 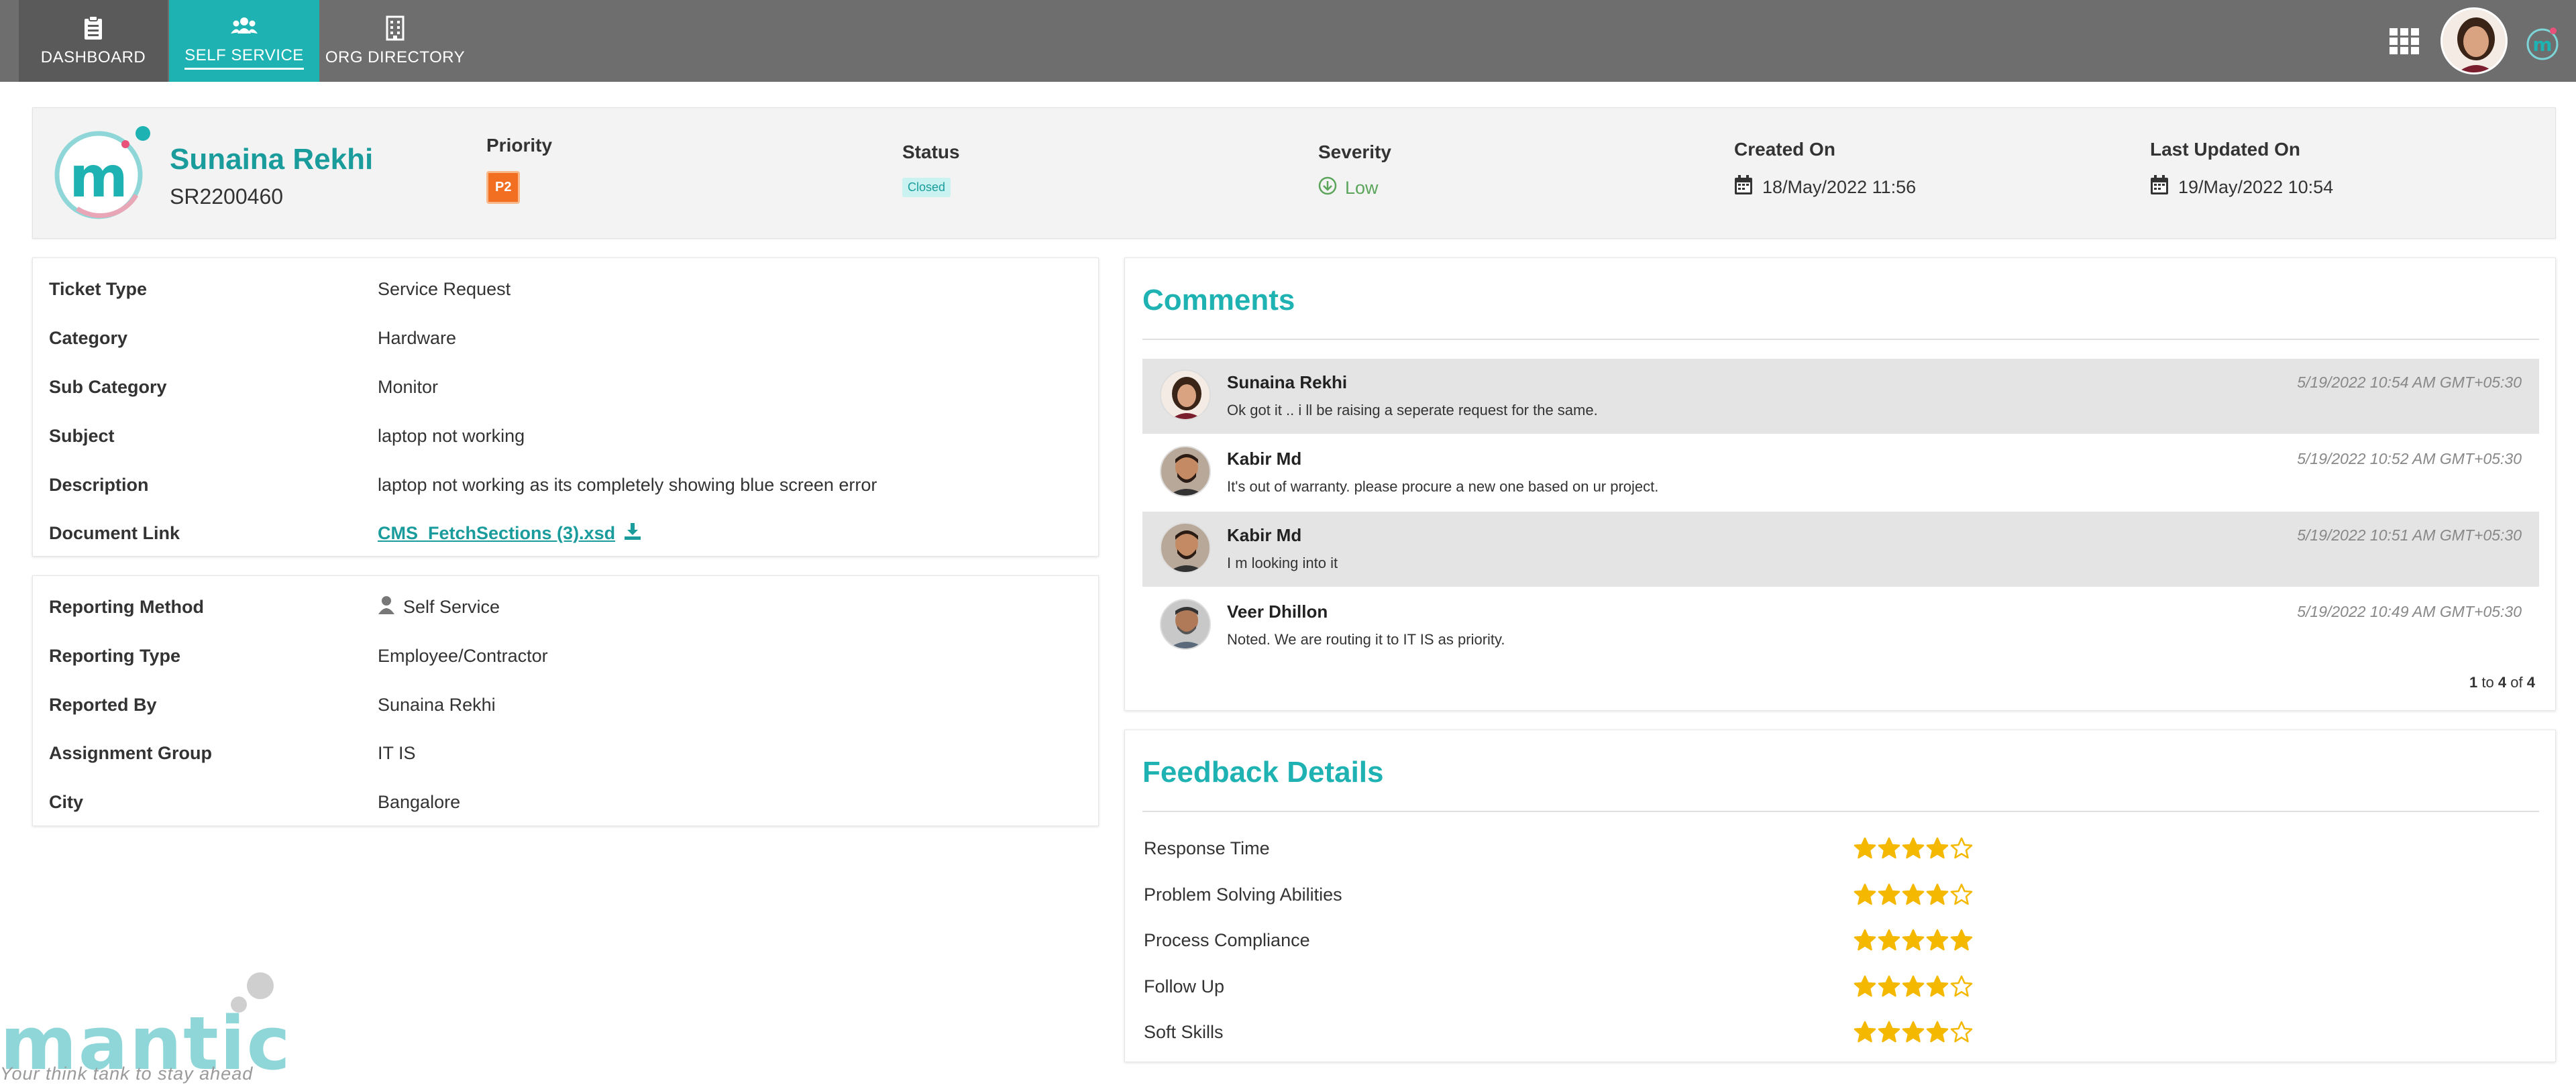 I want to click on feedback-row: Problem Solving Abilities, so click(x=1838, y=894).